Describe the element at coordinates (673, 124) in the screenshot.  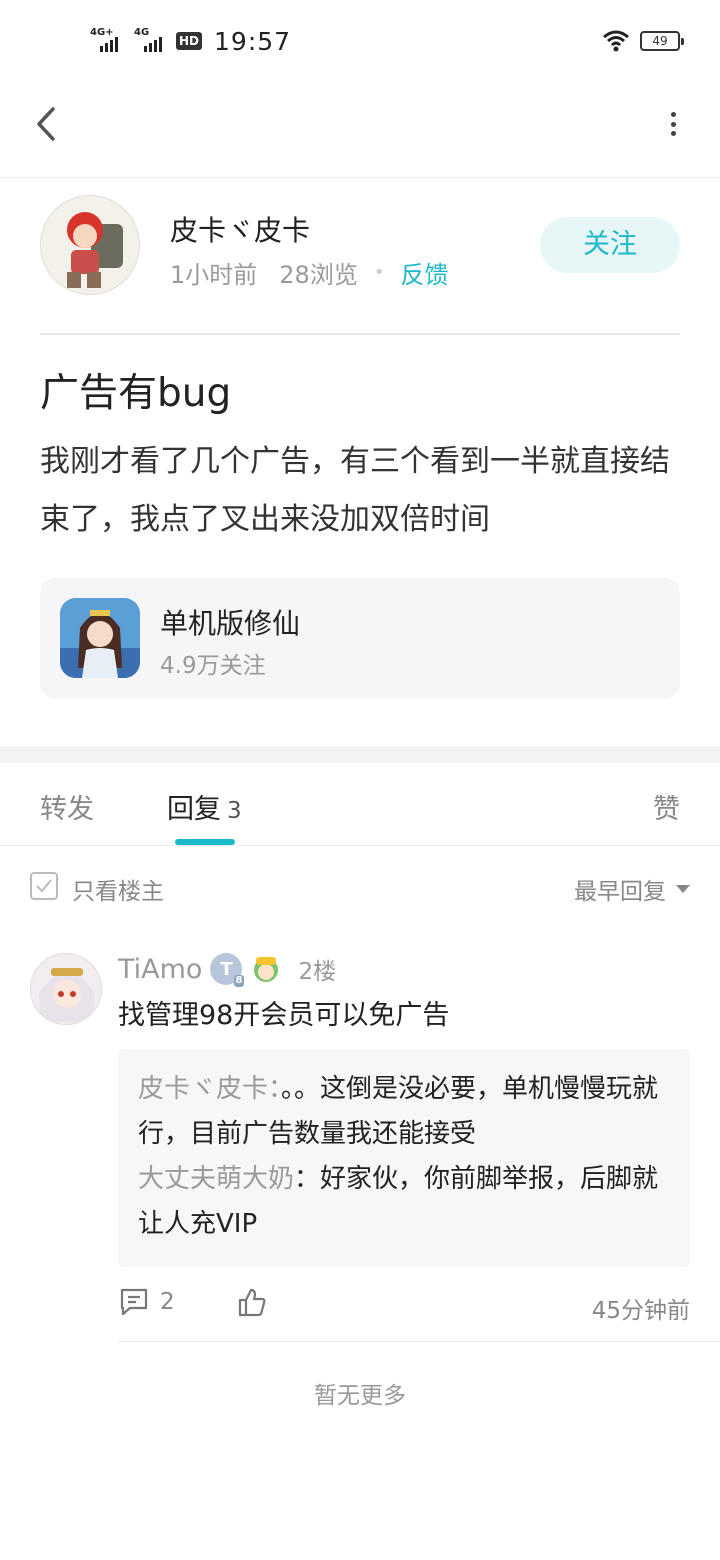
I see `more-options-button` at that location.